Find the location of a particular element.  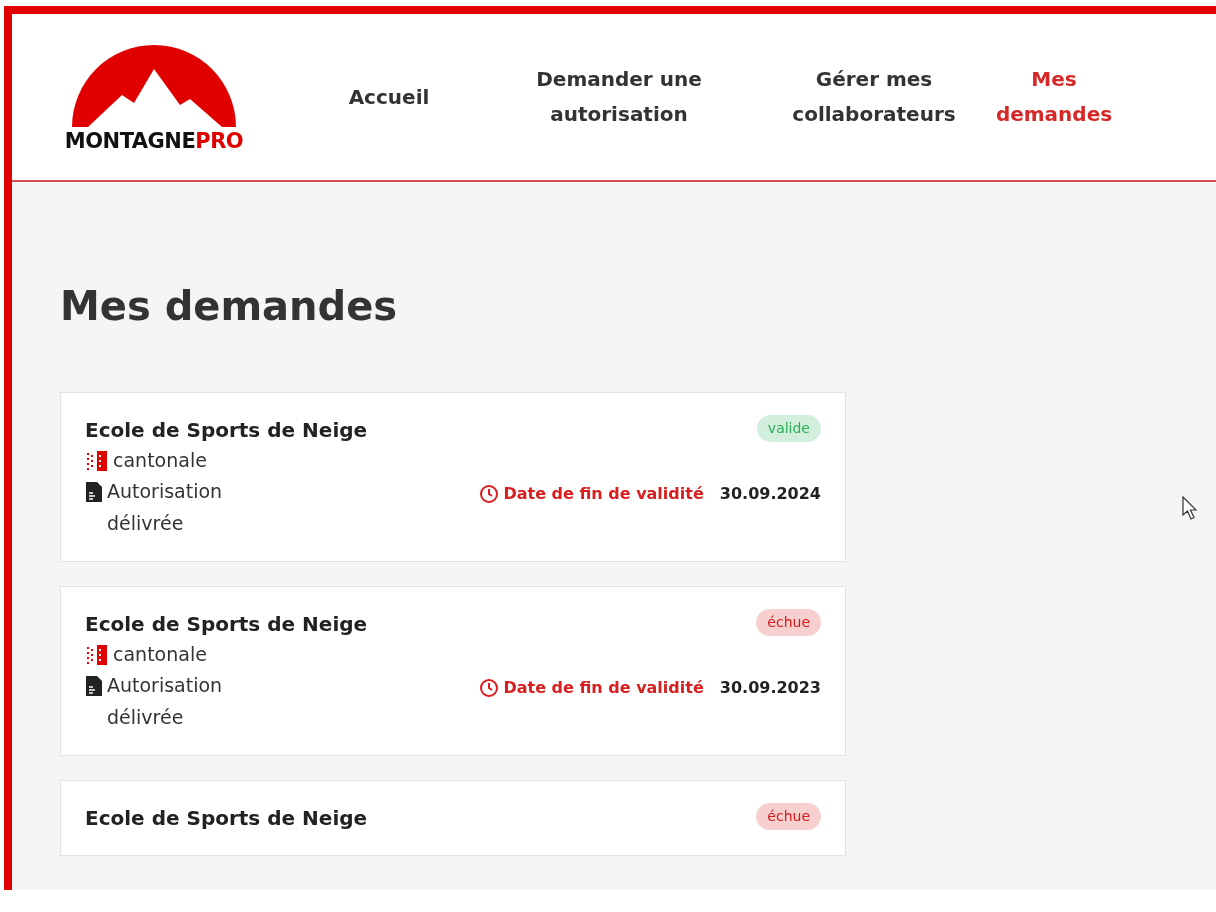

logo: MONTAGNEPRO is located at coordinates (154, 97).